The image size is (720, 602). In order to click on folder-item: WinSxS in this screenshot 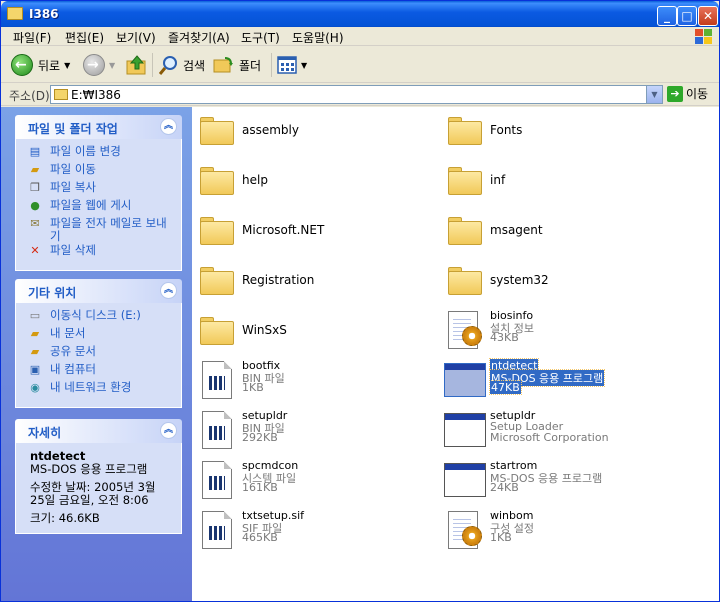, I will do `click(312, 332)`.